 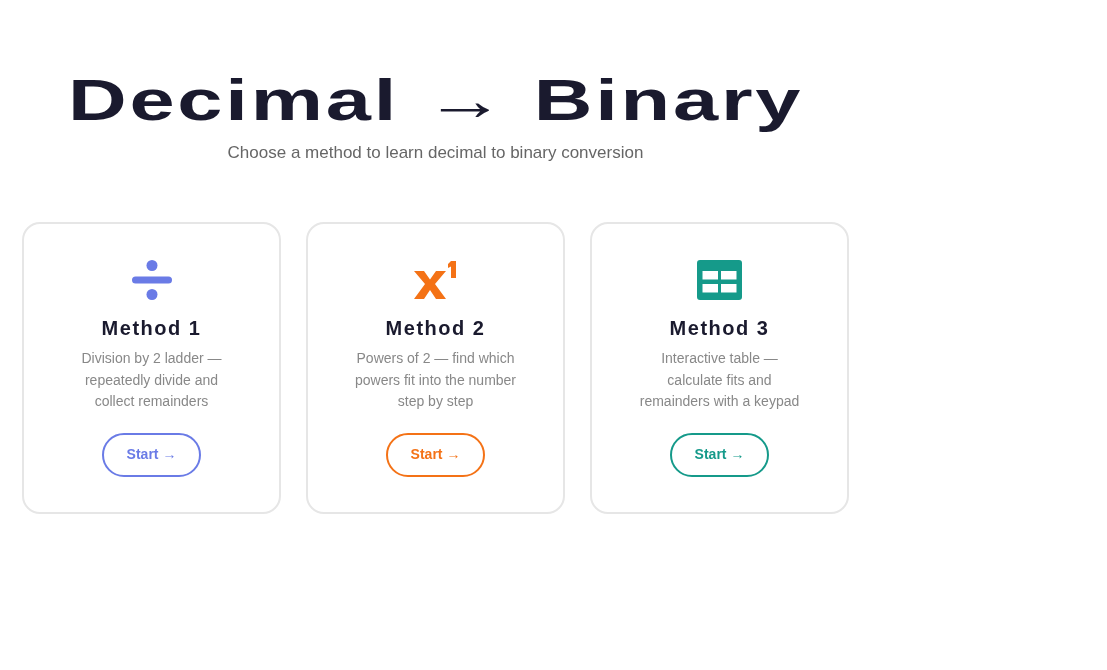 I want to click on method-title: Method 3, so click(x=719, y=328).